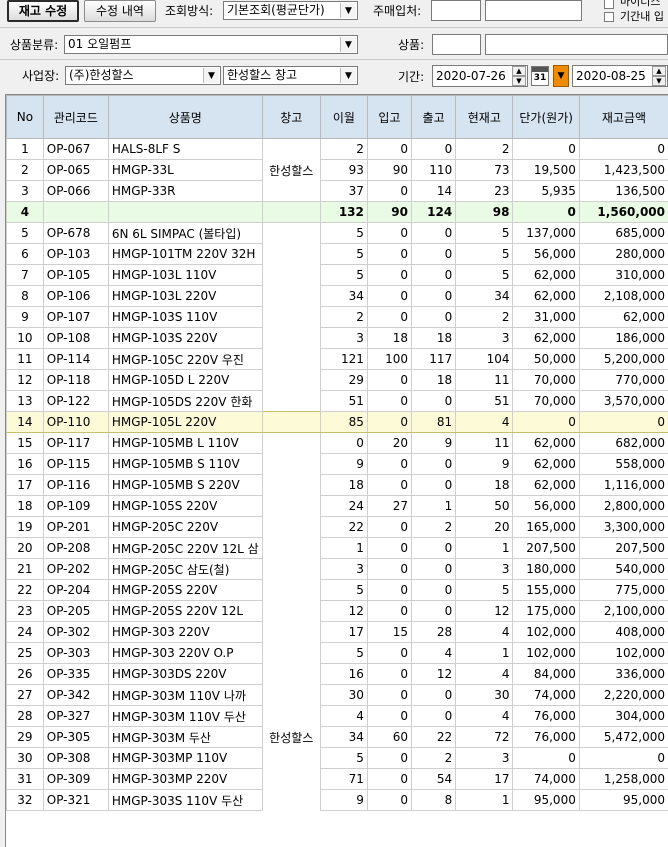 The height and width of the screenshot is (847, 668). I want to click on cell-carry: 34, so click(343, 296).